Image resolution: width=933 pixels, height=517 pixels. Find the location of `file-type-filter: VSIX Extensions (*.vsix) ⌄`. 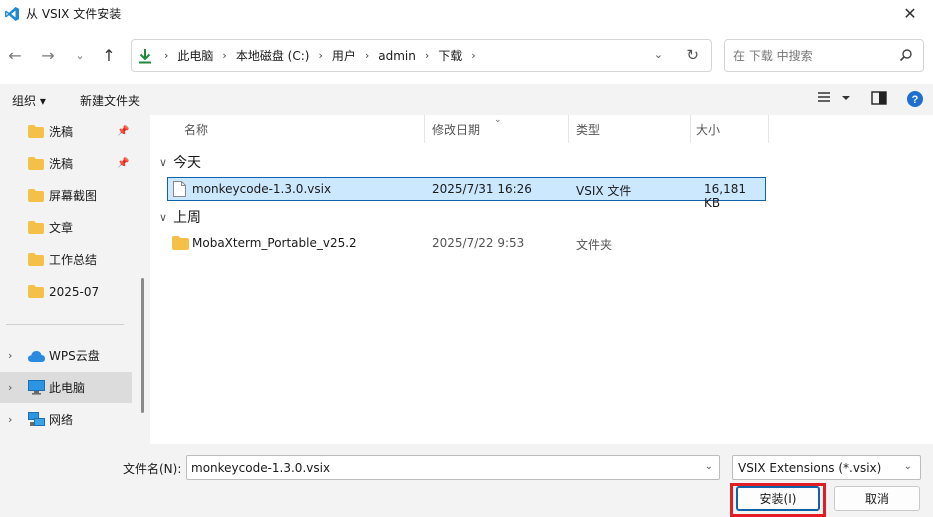

file-type-filter: VSIX Extensions (*.vsix) ⌄ is located at coordinates (826, 467).